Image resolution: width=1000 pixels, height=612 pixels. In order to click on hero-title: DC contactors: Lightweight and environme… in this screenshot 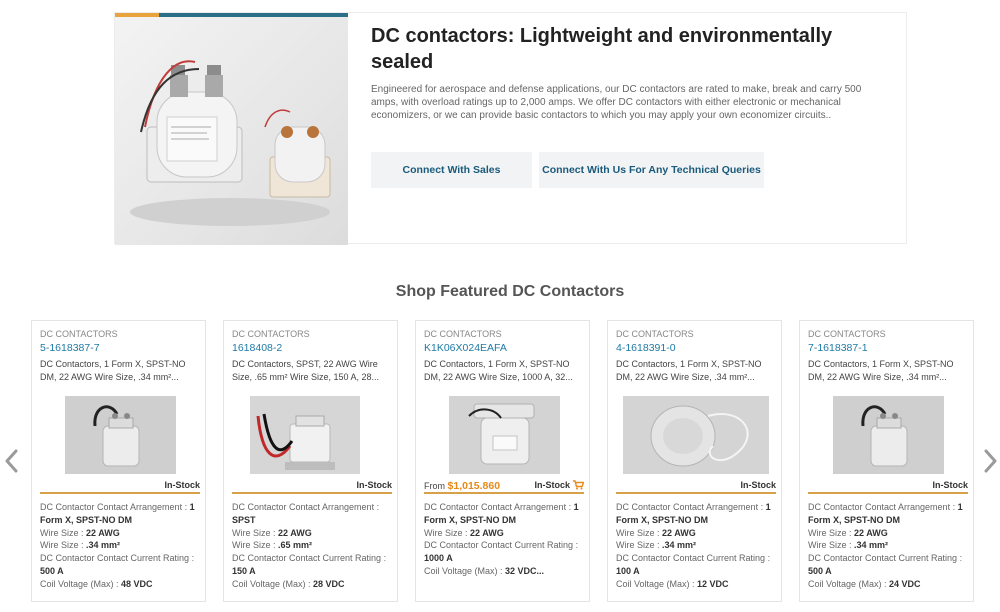, I will do `click(602, 49)`.